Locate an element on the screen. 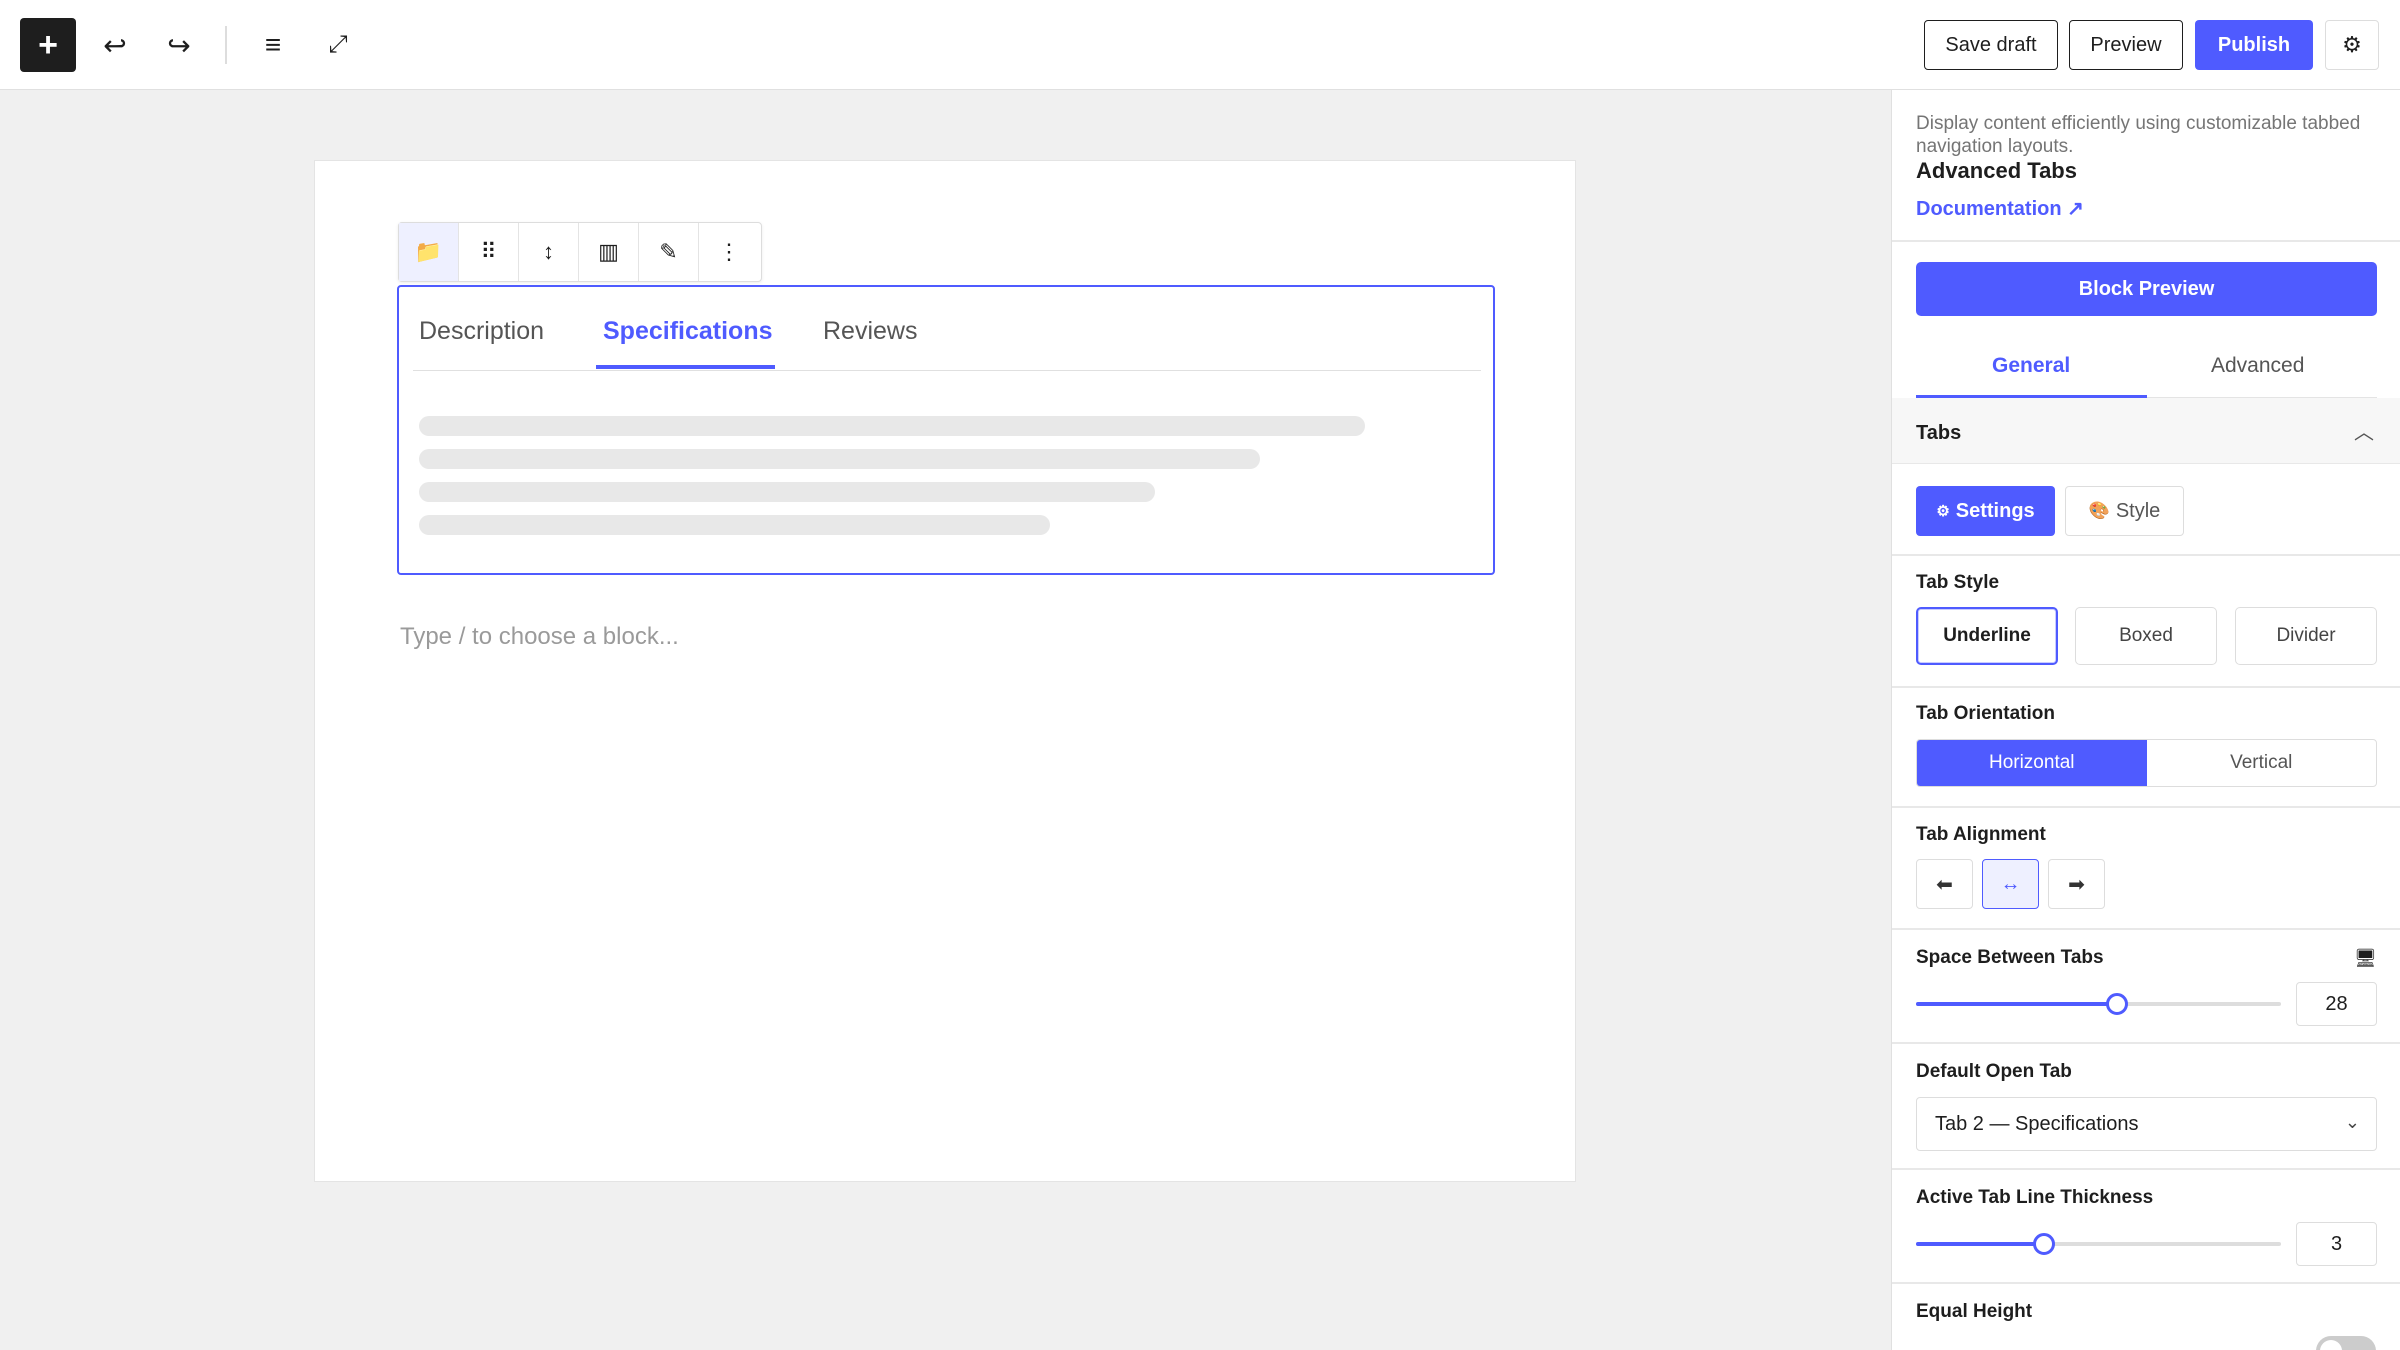 The width and height of the screenshot is (2400, 1350). palette-icon: 🎨 is located at coordinates (2099, 510).